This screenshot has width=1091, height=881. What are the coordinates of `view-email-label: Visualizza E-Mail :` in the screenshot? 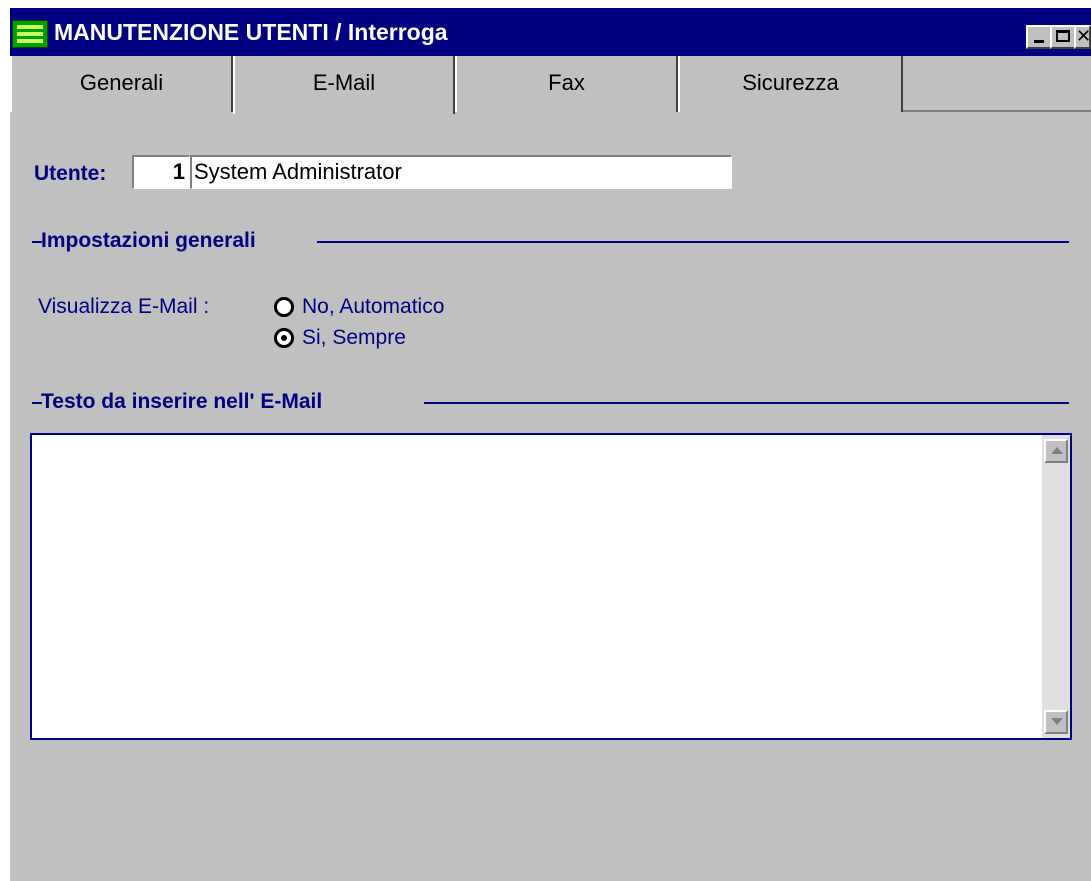 It's located at (124, 306).